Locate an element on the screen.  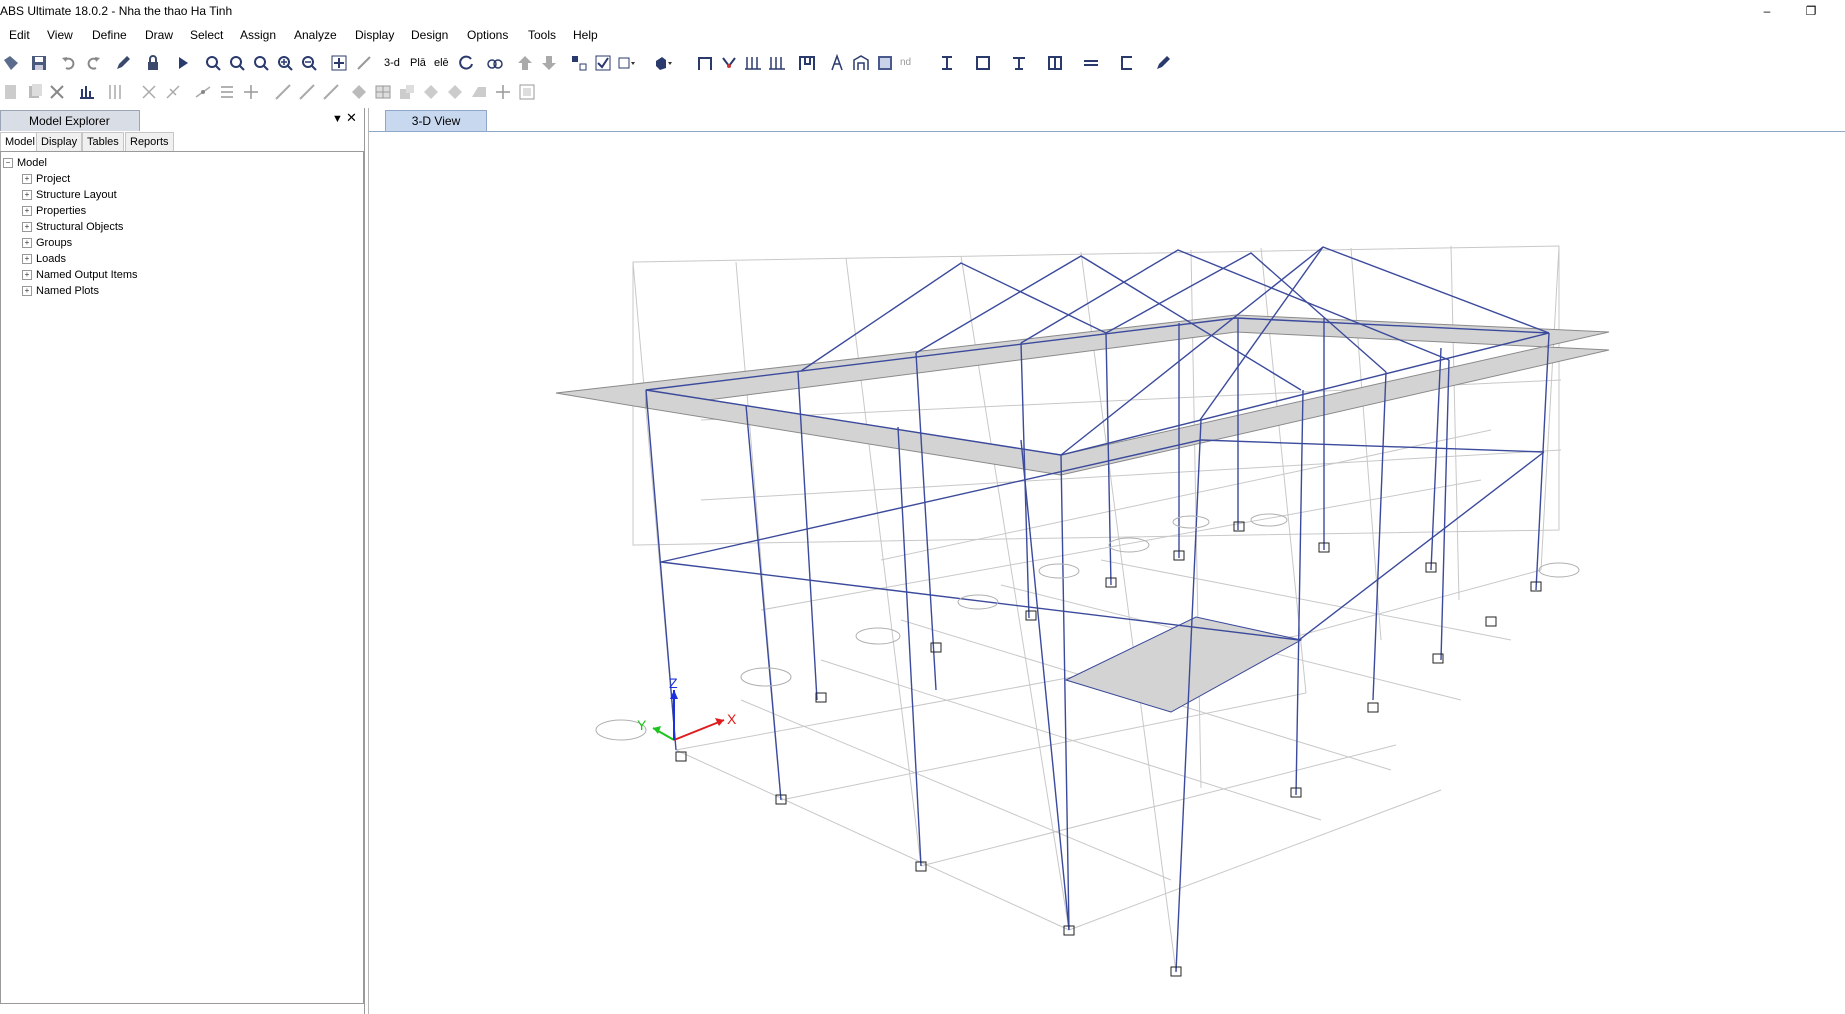
shape-tile-icon is located at coordinates (407, 92).